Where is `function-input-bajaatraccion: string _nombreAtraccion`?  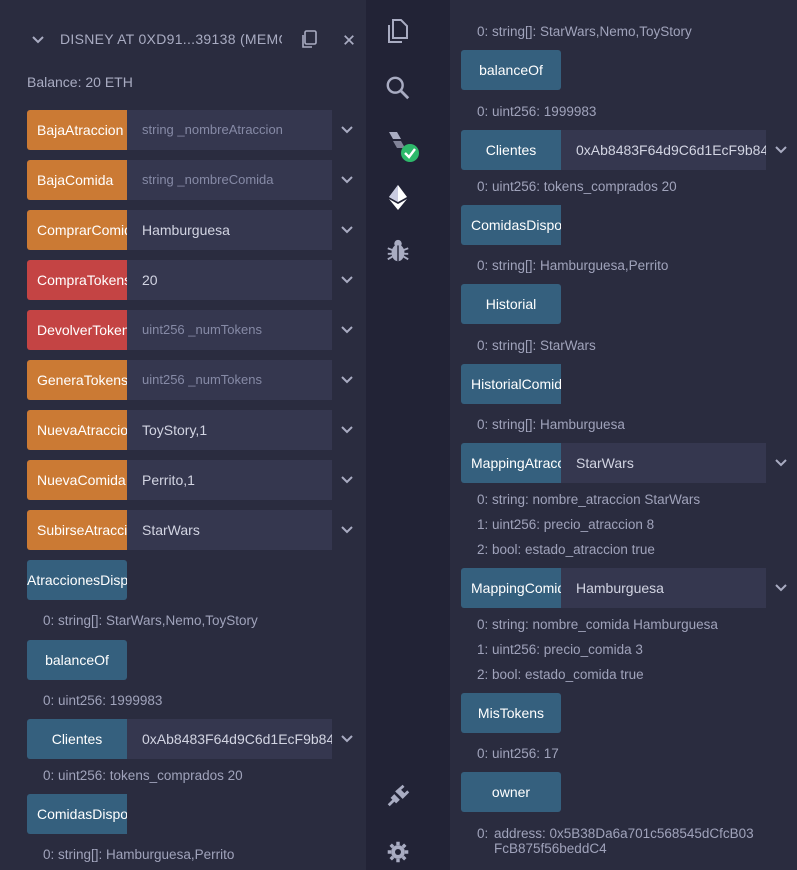 function-input-bajaatraccion: string _nombreAtraccion is located at coordinates (229, 130).